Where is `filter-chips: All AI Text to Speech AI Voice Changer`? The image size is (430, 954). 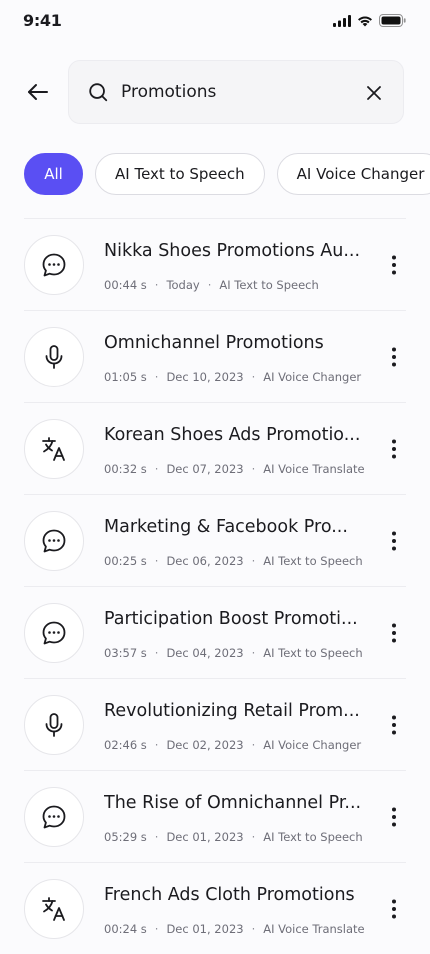 filter-chips: All AI Text to Speech AI Voice Changer is located at coordinates (227, 174).